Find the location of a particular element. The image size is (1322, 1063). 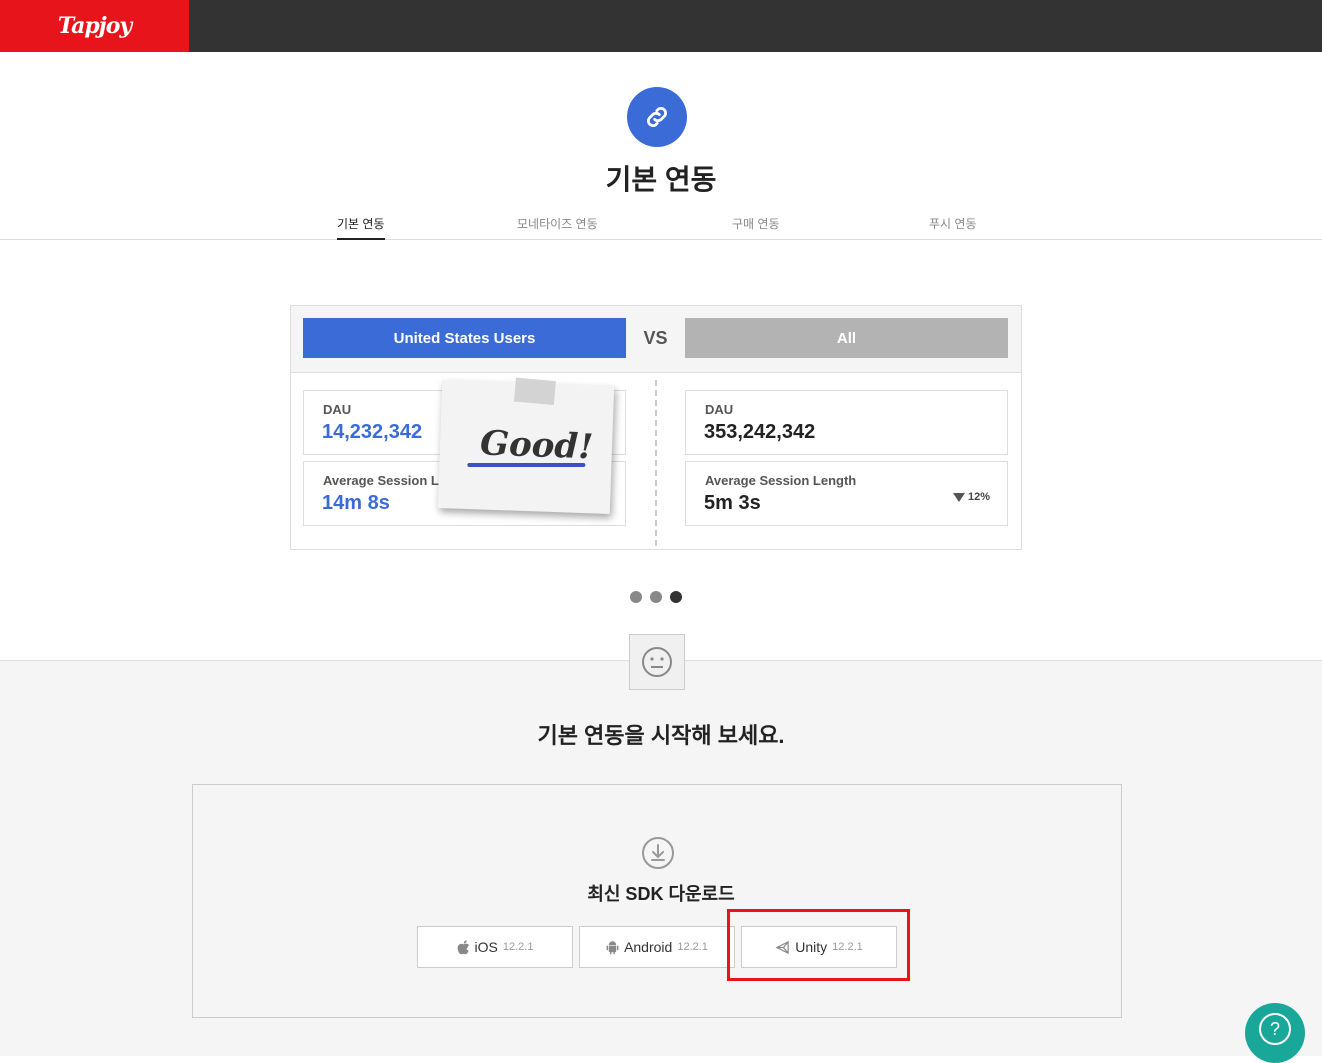

us-session-value: 14m 8s is located at coordinates (356, 503).